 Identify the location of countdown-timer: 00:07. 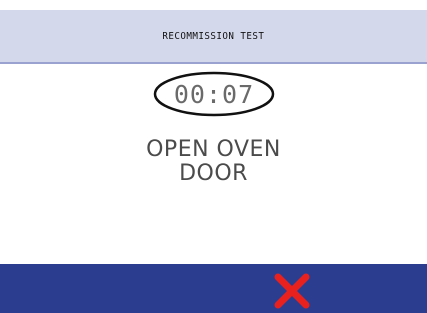
(214, 94).